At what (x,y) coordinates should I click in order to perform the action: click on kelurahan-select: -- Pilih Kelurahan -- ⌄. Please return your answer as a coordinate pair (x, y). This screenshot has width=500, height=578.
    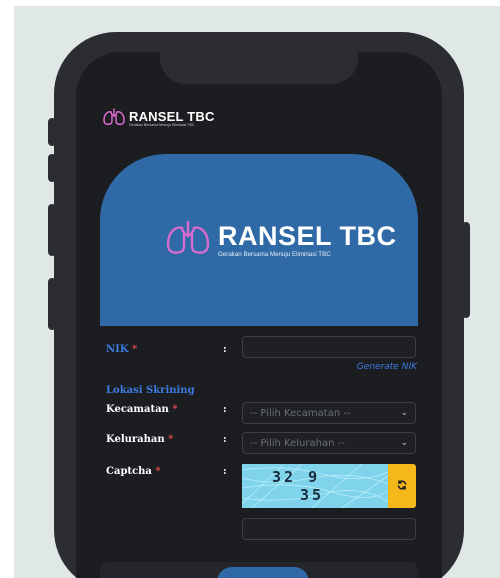
    Looking at the image, I should click on (329, 443).